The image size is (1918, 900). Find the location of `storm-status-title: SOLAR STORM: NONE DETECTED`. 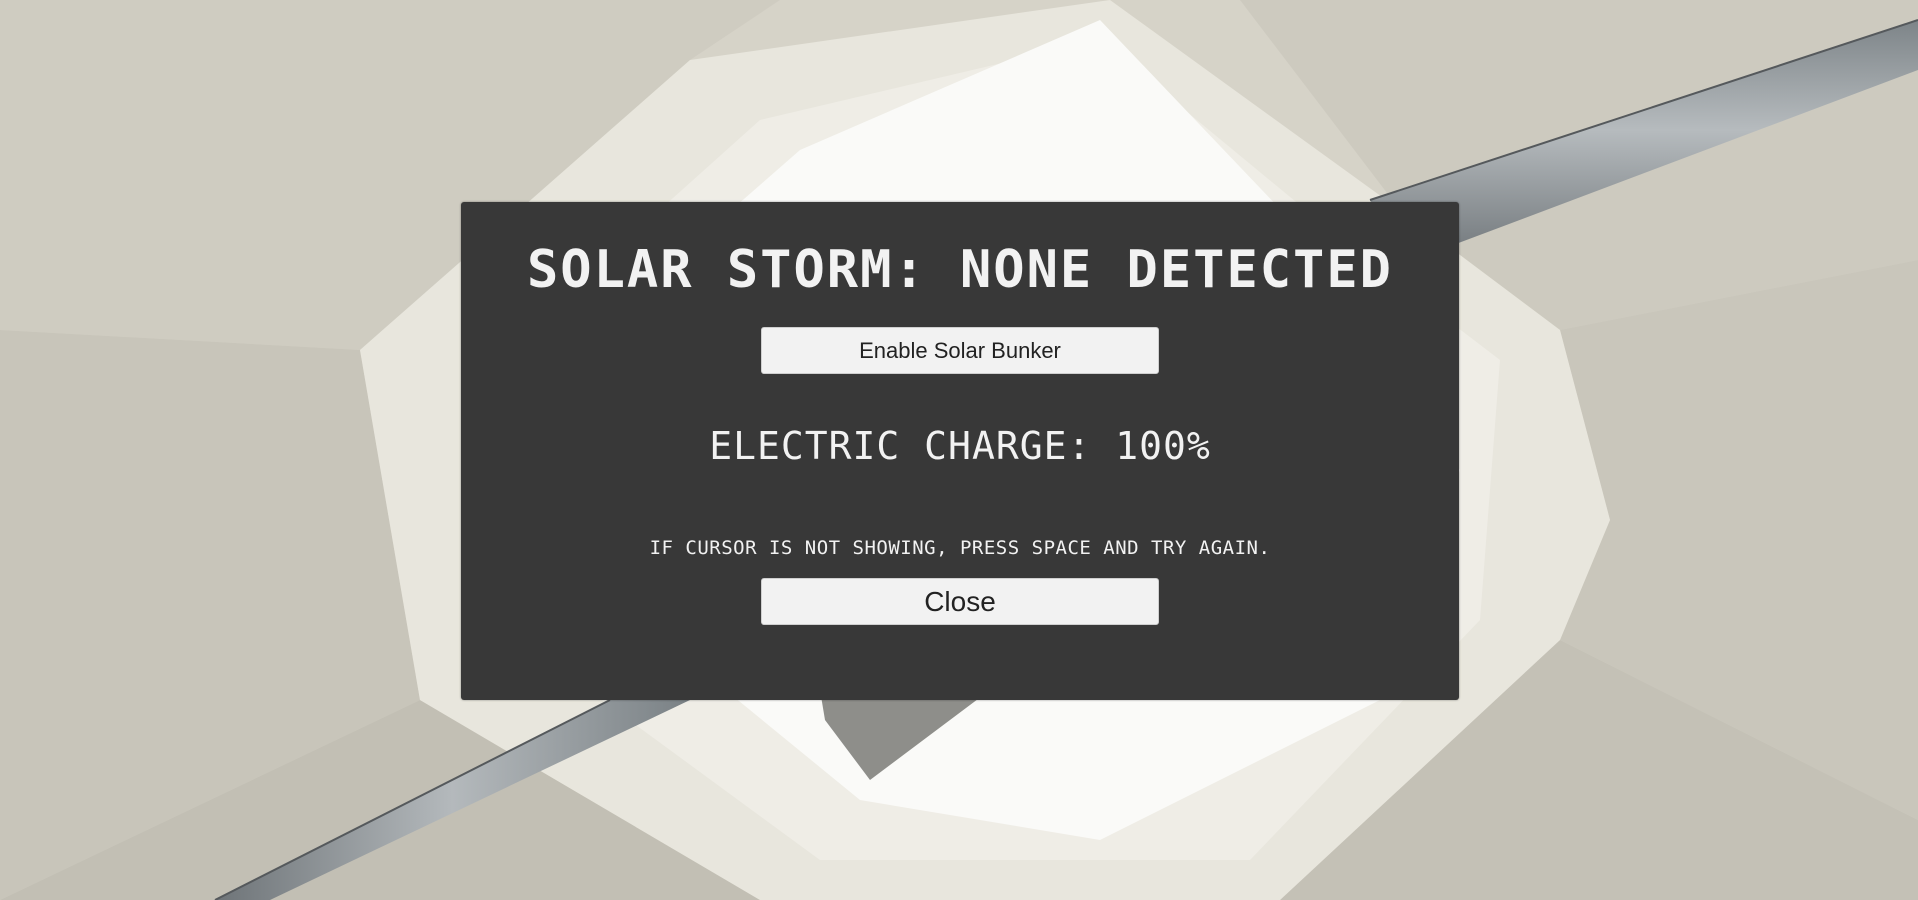

storm-status-title: SOLAR STORM: NONE DETECTED is located at coordinates (960, 270).